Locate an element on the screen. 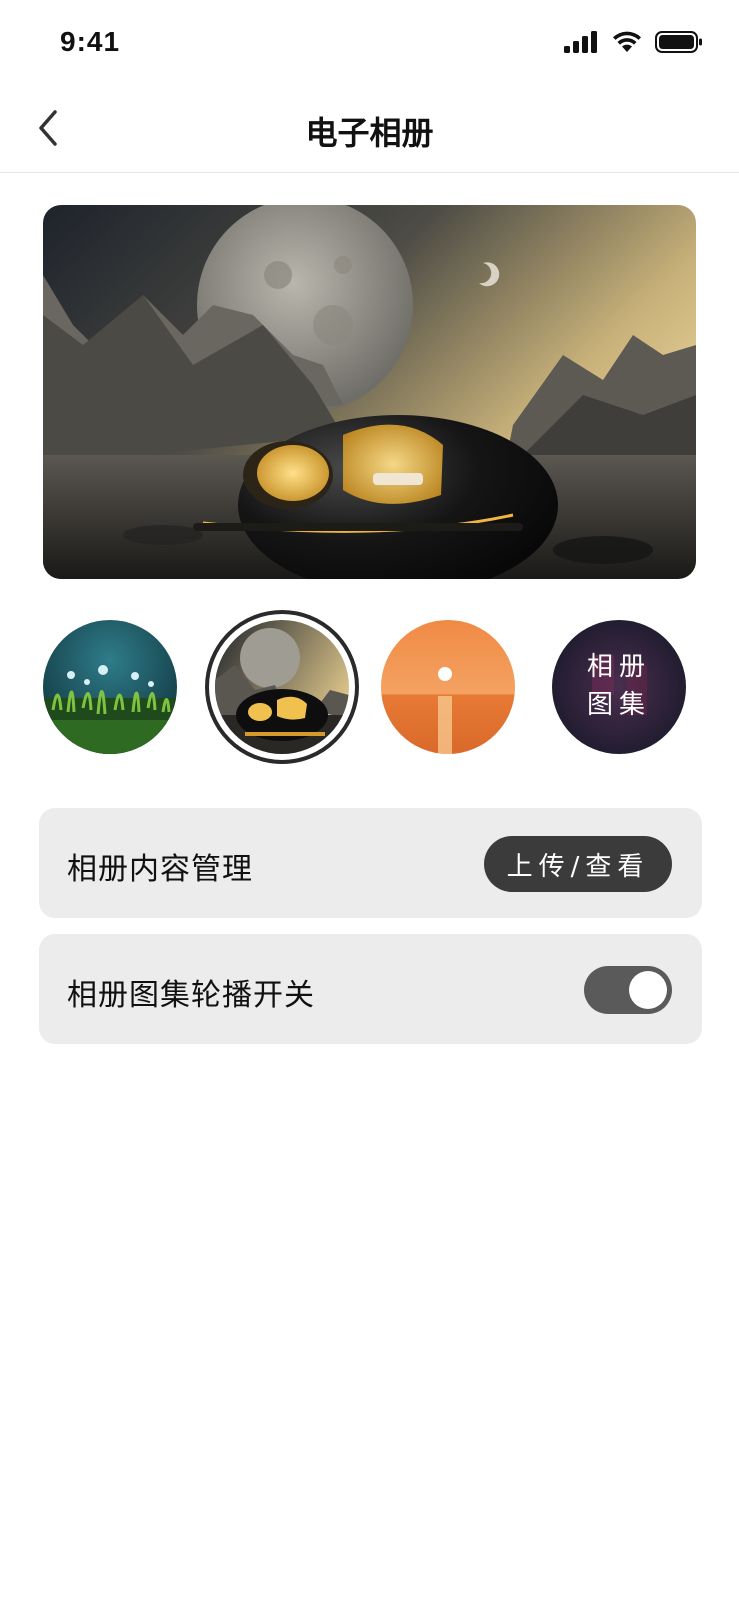 The width and height of the screenshot is (739, 1600). sunset-sea-thumbnail is located at coordinates (448, 687).